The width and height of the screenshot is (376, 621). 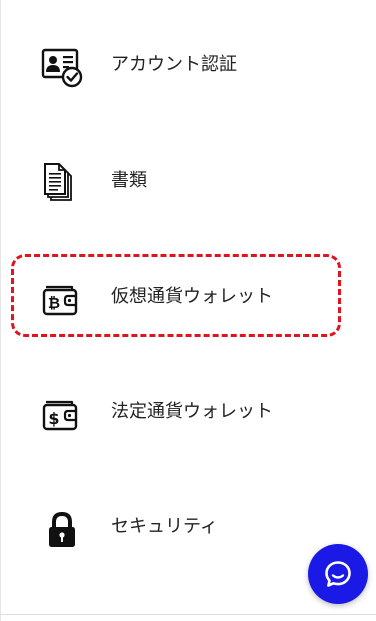 What do you see at coordinates (62, 414) in the screenshot?
I see `dollar-wallet-icon: $` at bounding box center [62, 414].